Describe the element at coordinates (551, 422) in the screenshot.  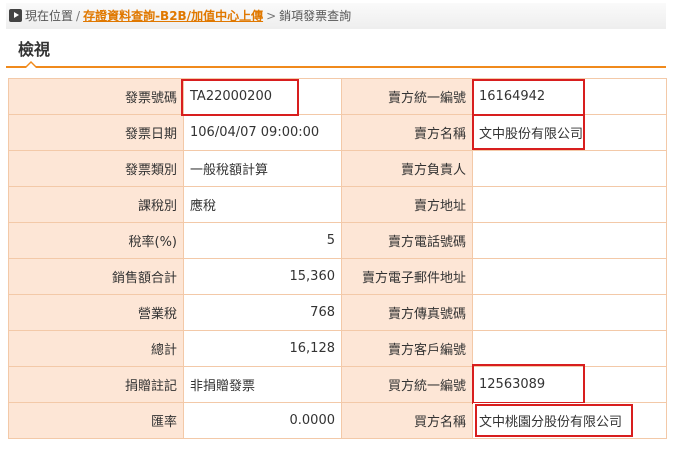
I see `buyer-name-text: 文中桃園分股份有限公司` at that location.